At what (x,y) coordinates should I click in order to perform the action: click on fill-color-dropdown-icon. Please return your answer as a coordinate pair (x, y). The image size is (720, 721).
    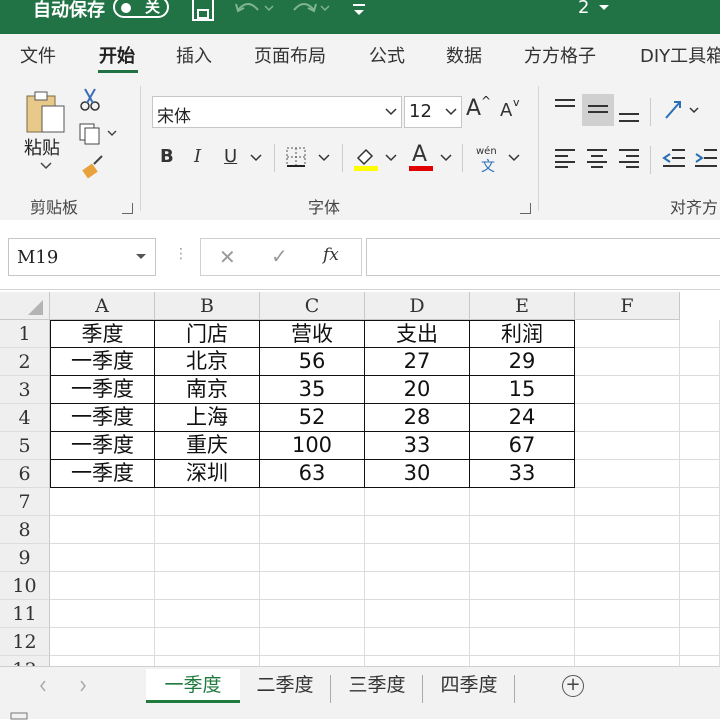
    Looking at the image, I should click on (391, 158).